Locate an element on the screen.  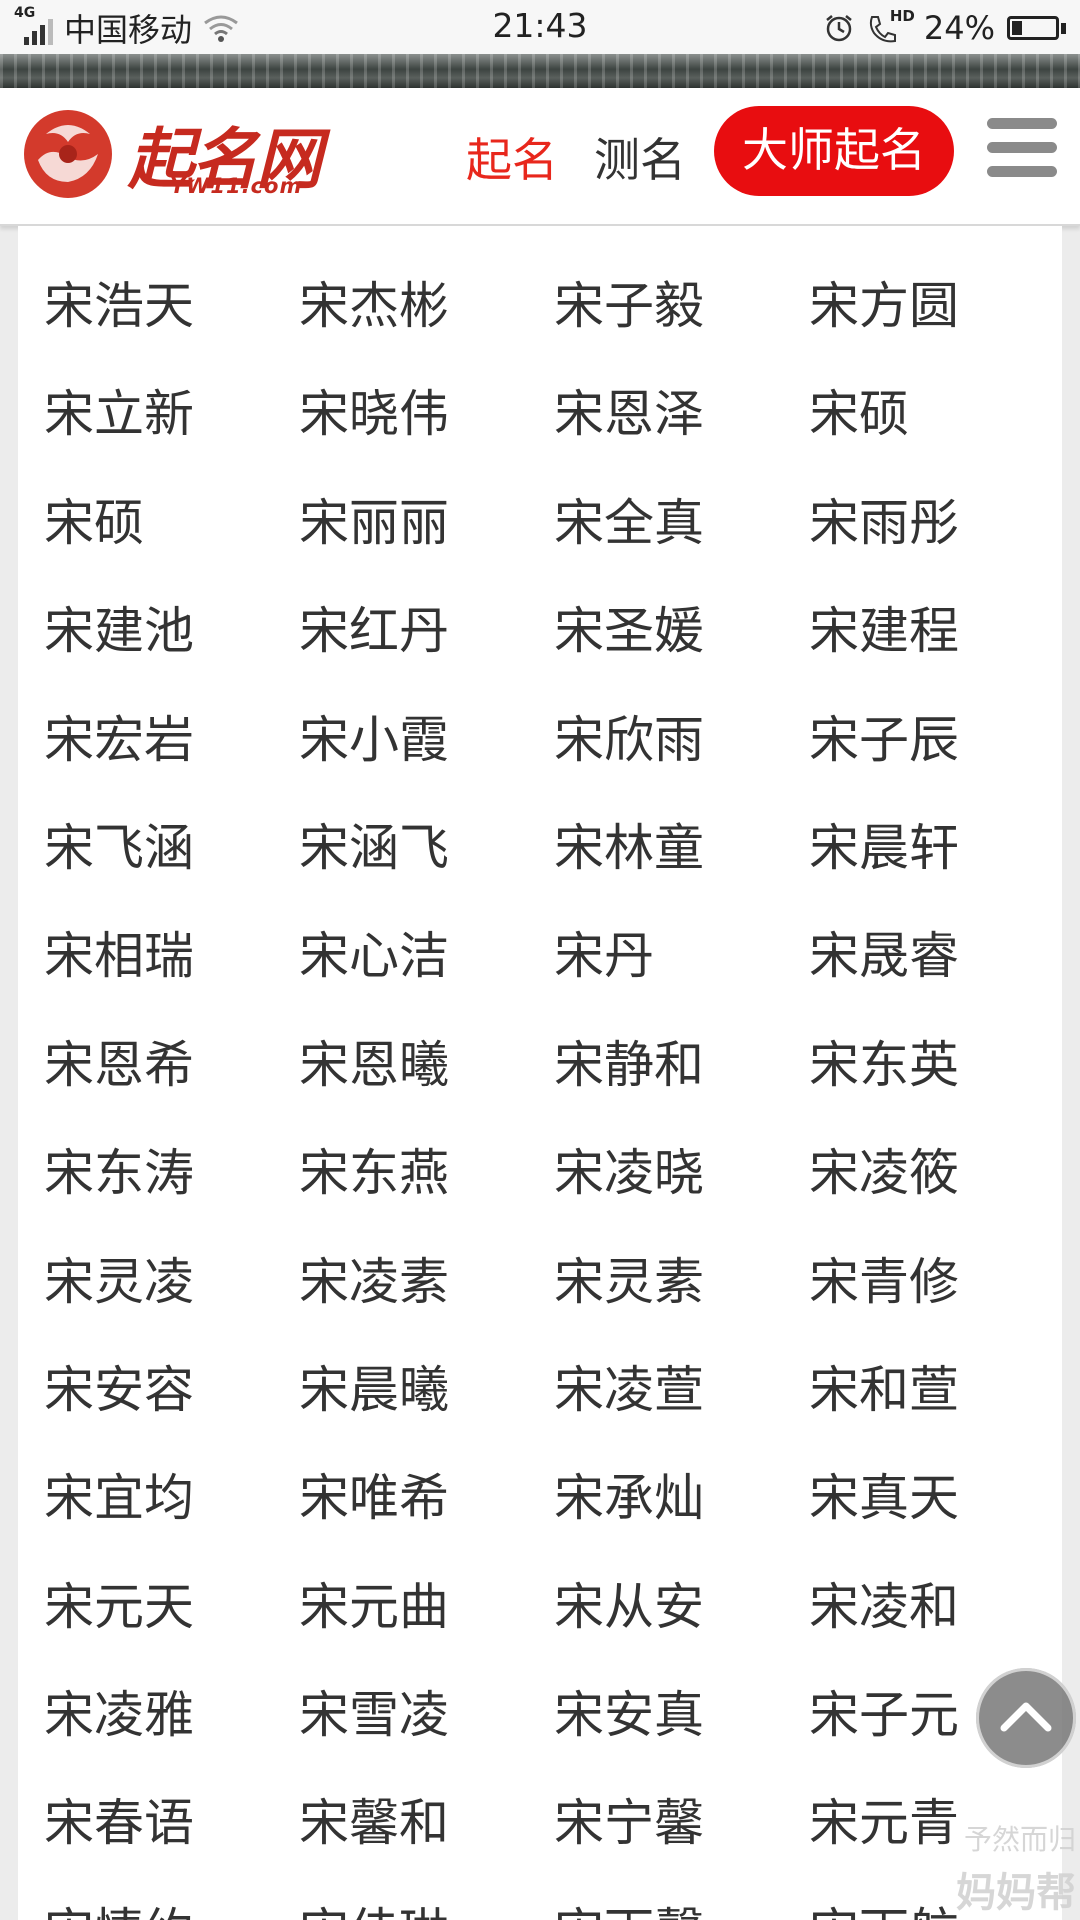
name-row: 宋飞涵 宋涵飞 宋林童 宋晨轩 is located at coordinates (553, 872).